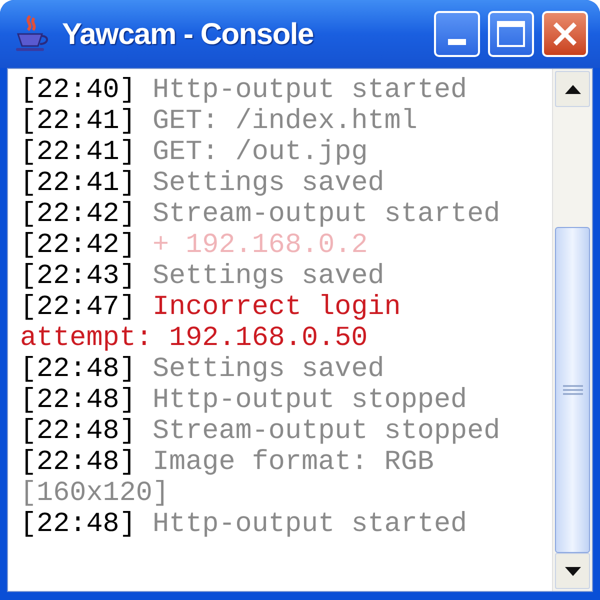  What do you see at coordinates (194, 338) in the screenshot?
I see `log-message-continuation: attempt: 192.168.0.50` at bounding box center [194, 338].